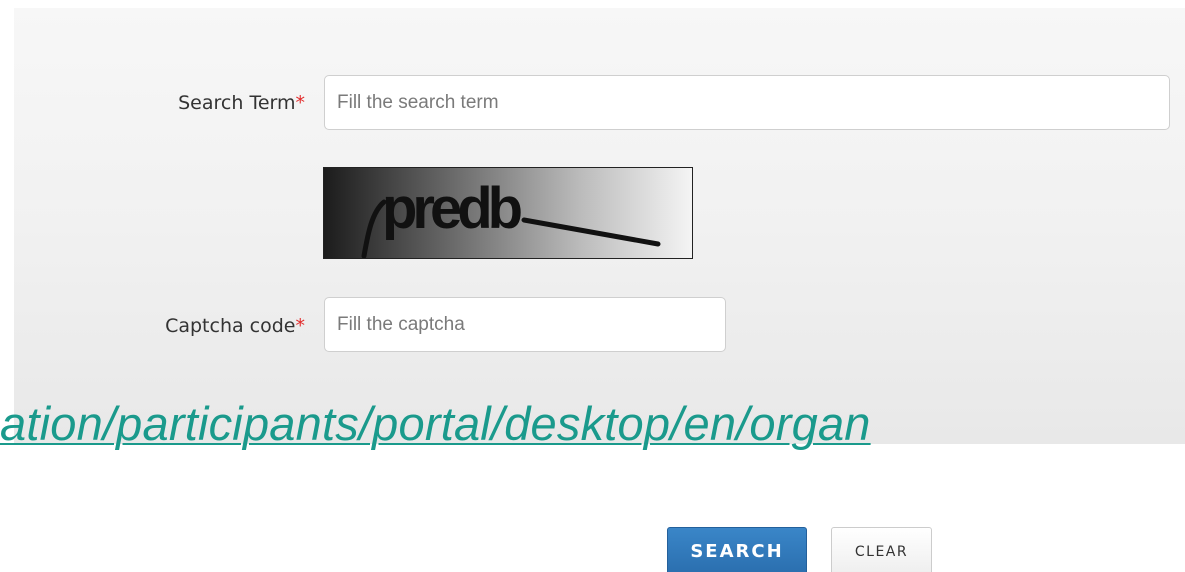 This screenshot has width=1185, height=572. I want to click on search-button: SEARCH, so click(737, 549).